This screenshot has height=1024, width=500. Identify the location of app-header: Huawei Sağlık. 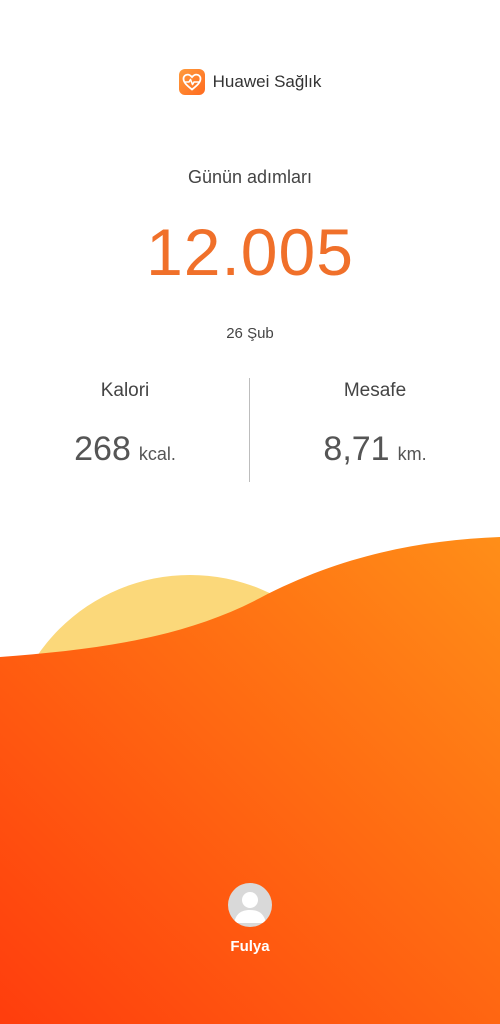
(250, 82).